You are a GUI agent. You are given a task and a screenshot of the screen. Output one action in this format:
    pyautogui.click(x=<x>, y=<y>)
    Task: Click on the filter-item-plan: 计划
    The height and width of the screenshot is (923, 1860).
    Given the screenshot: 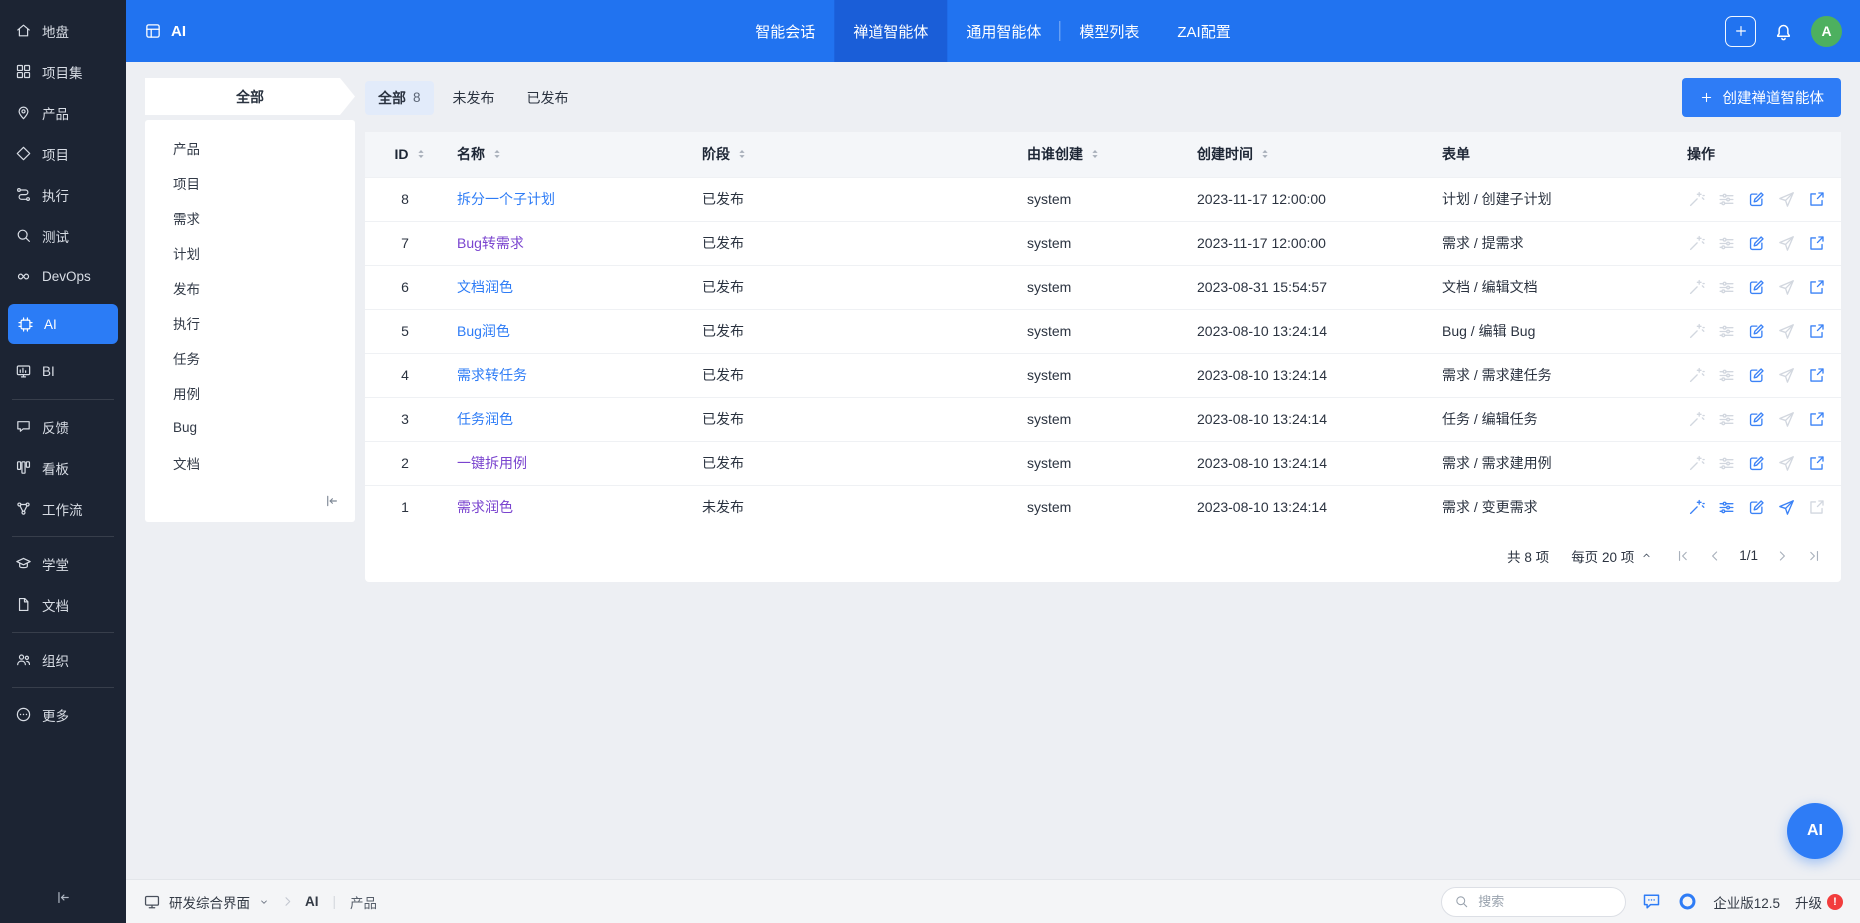 What is the action you would take?
    pyautogui.click(x=250, y=252)
    